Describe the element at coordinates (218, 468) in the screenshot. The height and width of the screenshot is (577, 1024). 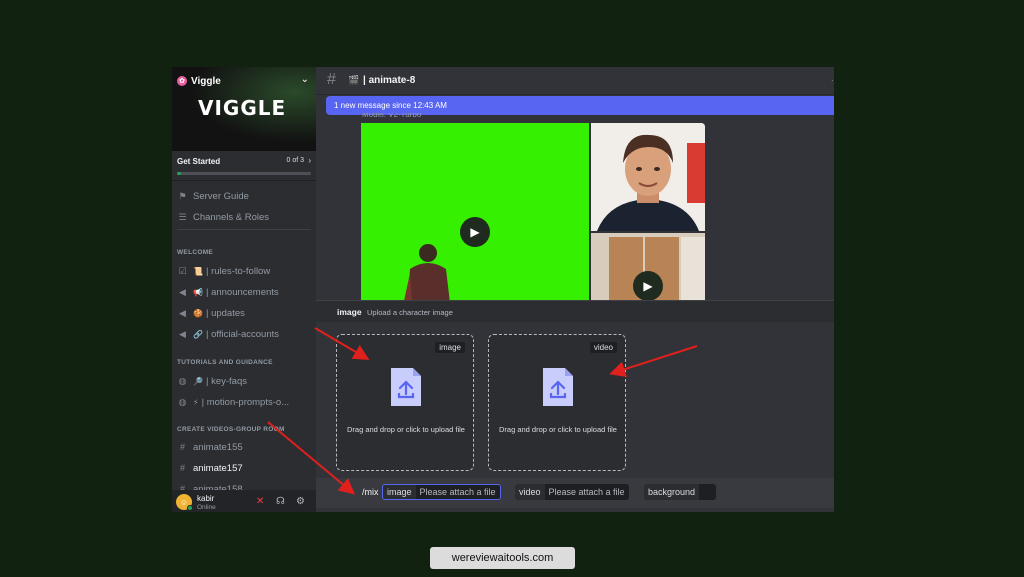
I see `channel-name: animate157` at that location.